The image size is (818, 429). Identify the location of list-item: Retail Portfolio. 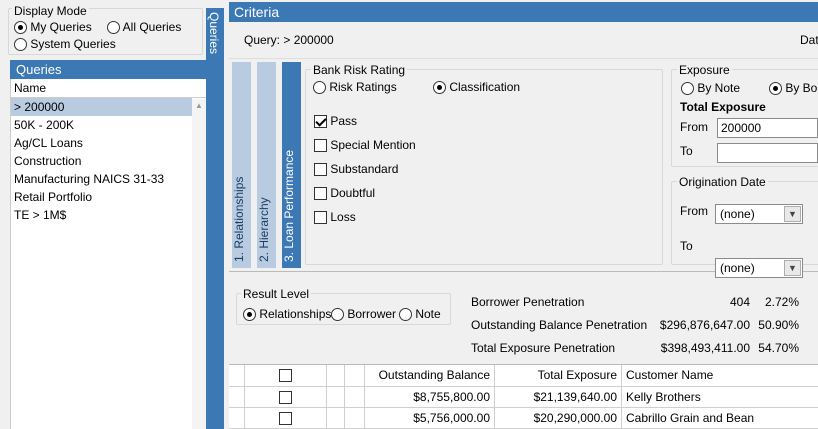
(108, 197).